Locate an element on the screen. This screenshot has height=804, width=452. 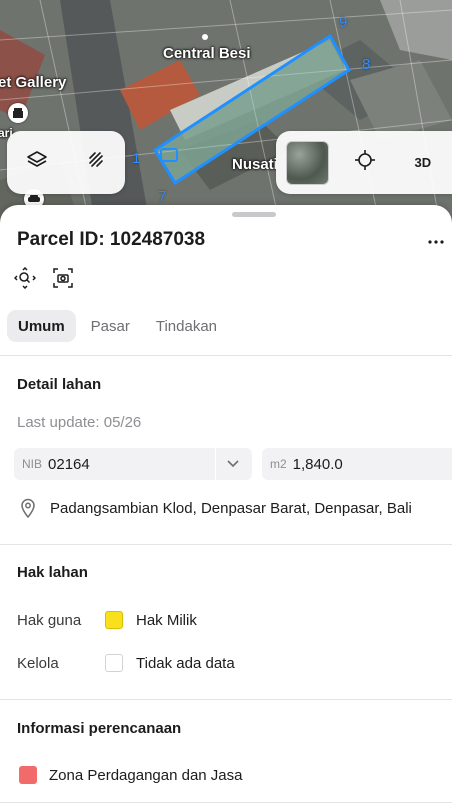
nib-prefix: NIB is located at coordinates (32, 464).